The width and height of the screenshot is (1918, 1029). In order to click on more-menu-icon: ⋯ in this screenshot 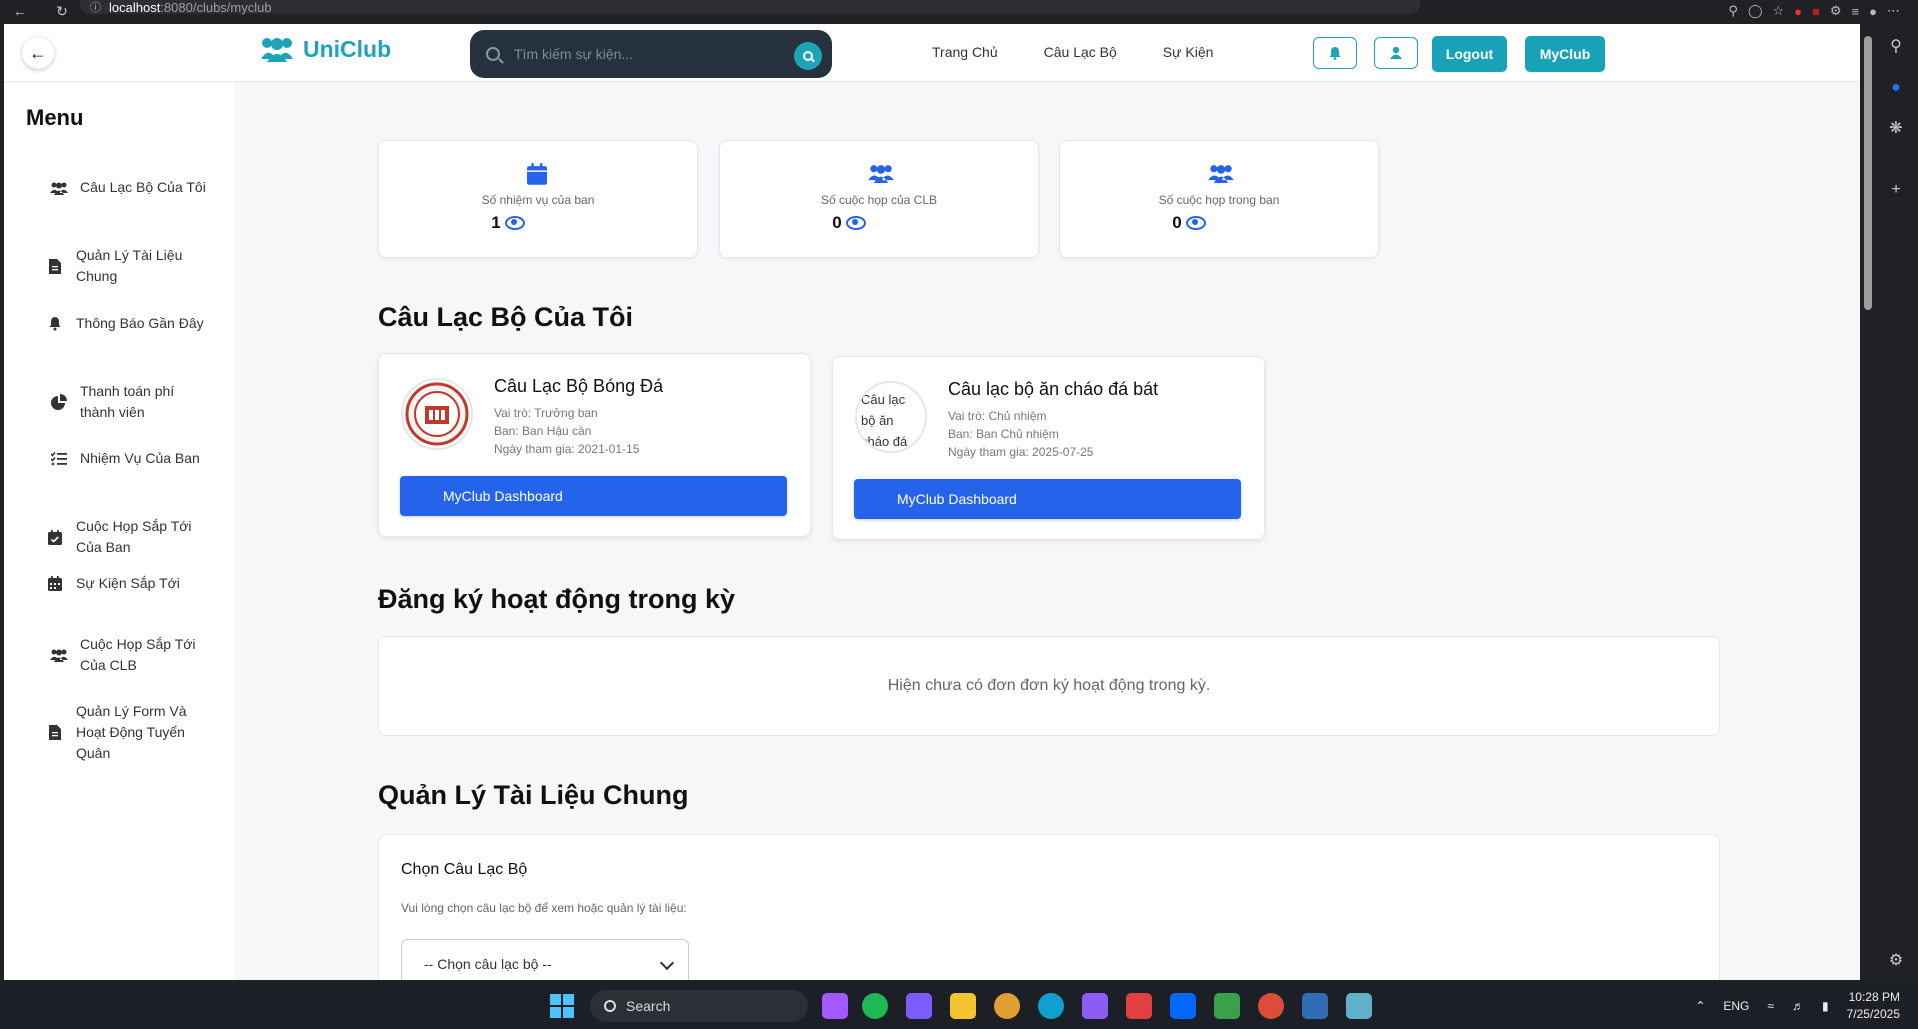, I will do `click(1893, 11)`.